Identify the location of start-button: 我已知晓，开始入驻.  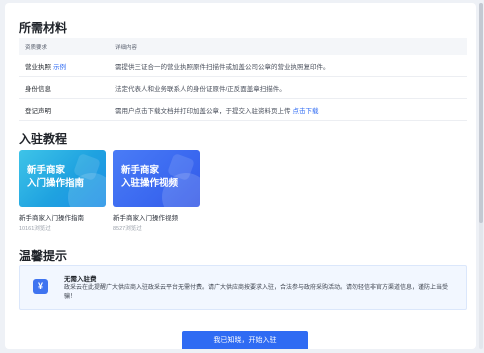
(245, 340).